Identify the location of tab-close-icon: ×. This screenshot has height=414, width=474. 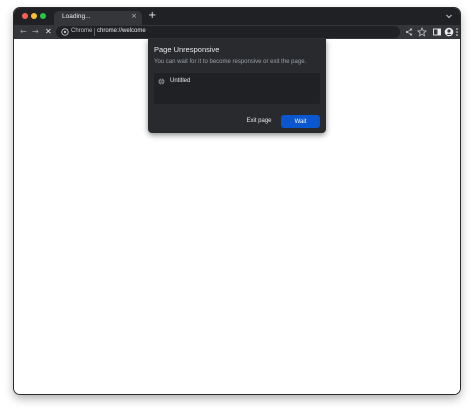
(134, 16).